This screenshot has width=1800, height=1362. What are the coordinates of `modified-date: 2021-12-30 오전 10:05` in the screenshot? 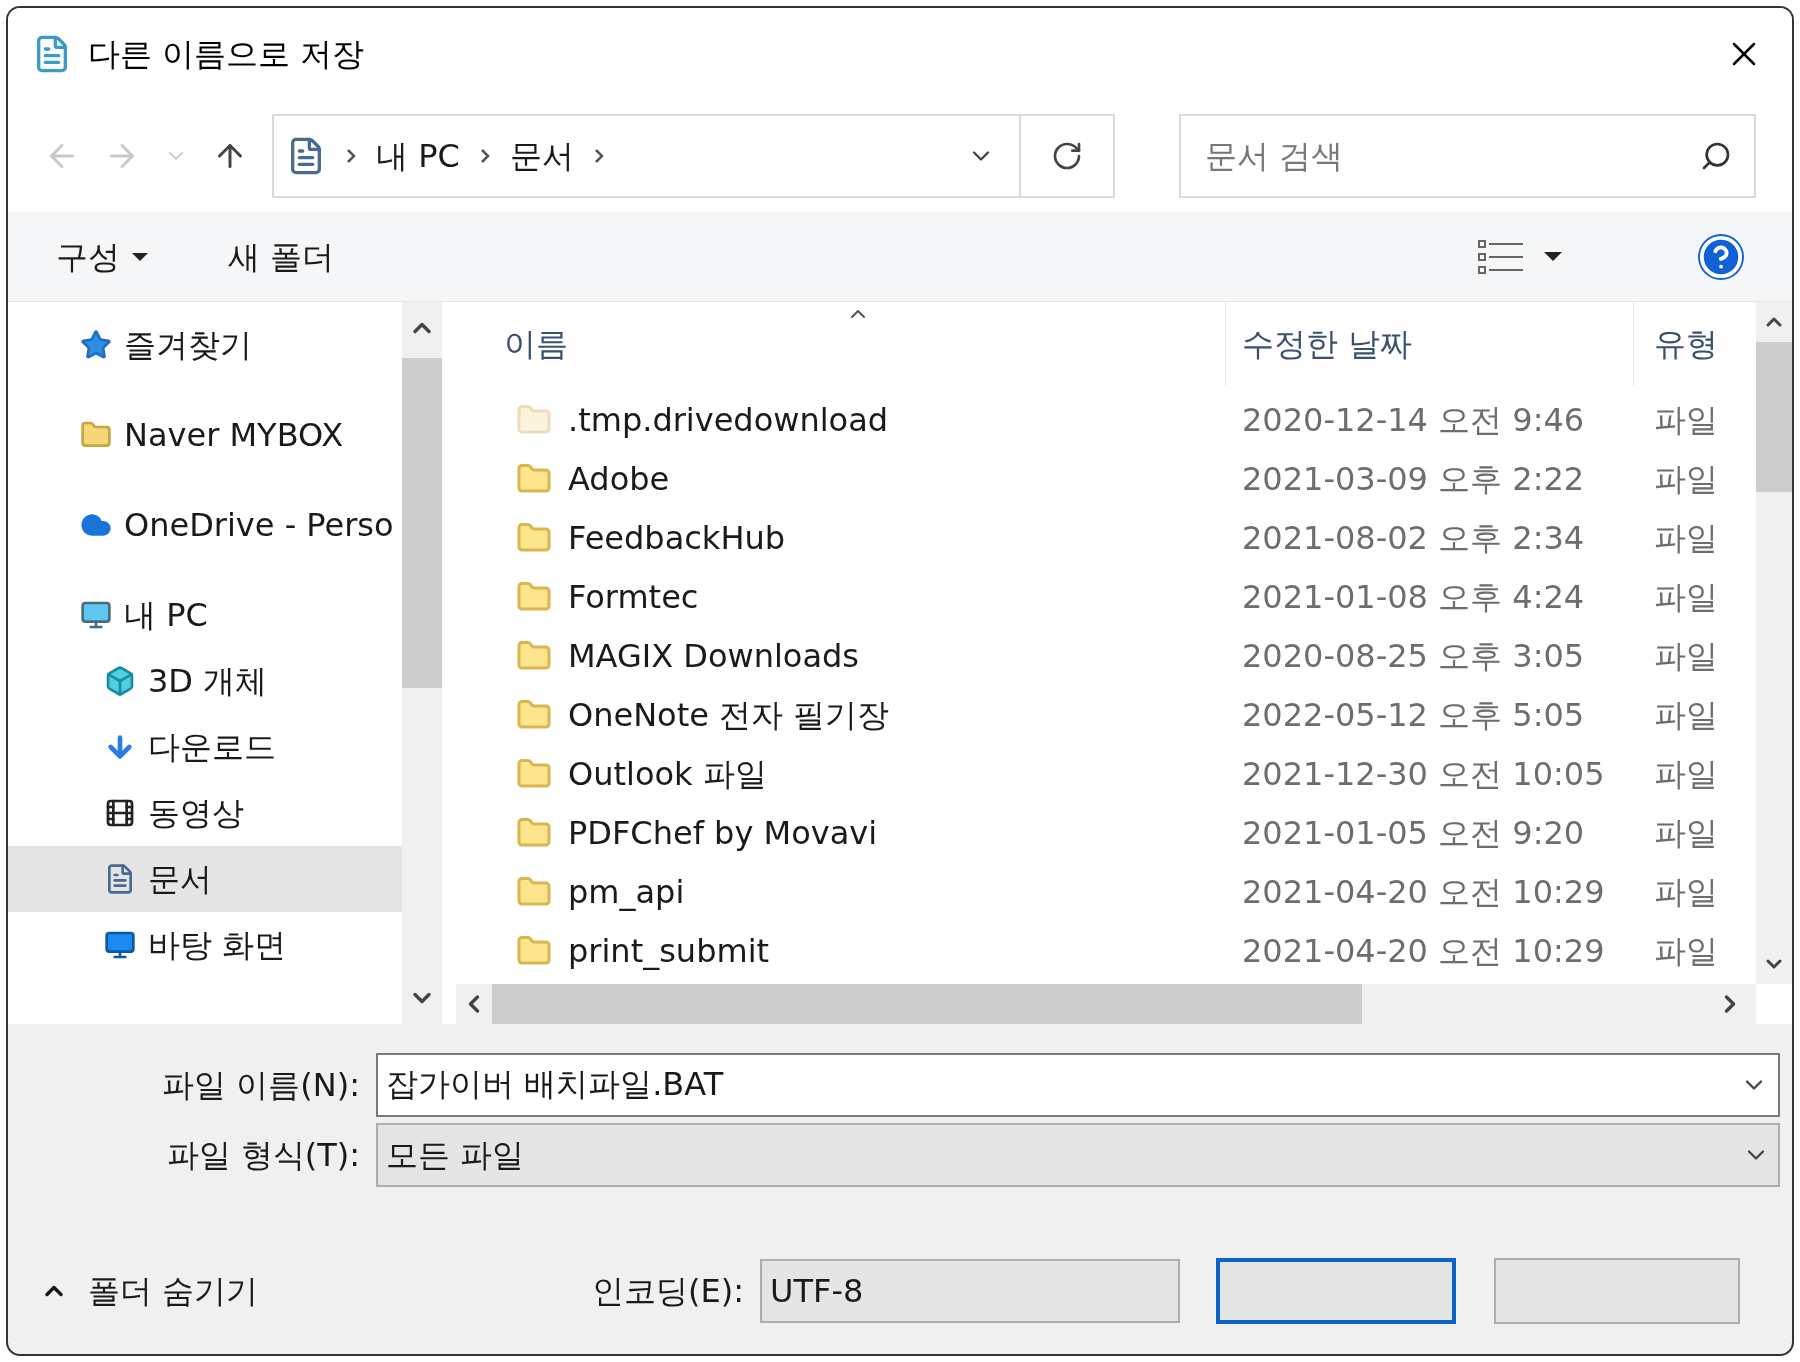 It's located at (1423, 774).